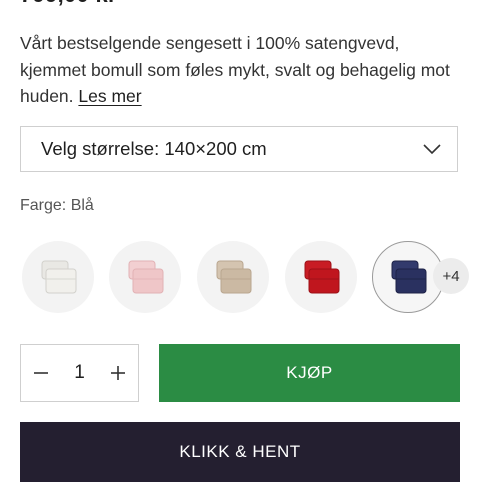  I want to click on quantity-value: 1, so click(79, 373).